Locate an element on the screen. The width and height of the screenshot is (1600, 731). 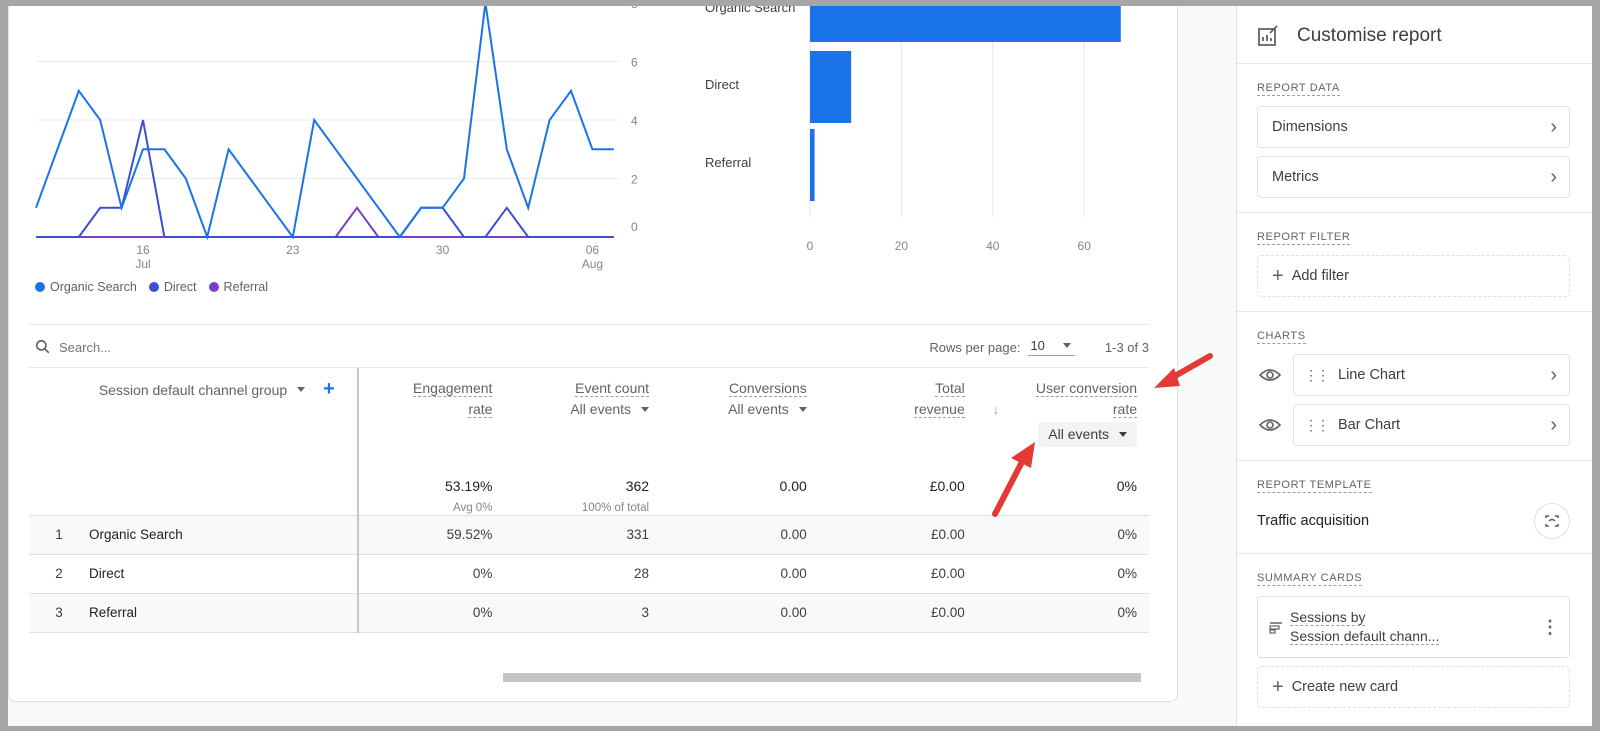
legend-item: Referral is located at coordinates (238, 287).